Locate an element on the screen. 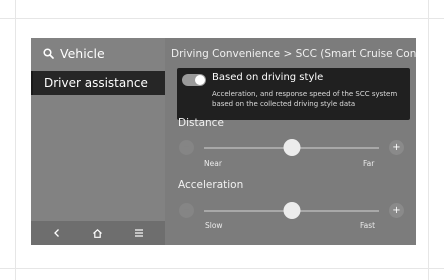 Image resolution: width=444 pixels, height=280 pixels. distance-plus-button: + is located at coordinates (396, 147).